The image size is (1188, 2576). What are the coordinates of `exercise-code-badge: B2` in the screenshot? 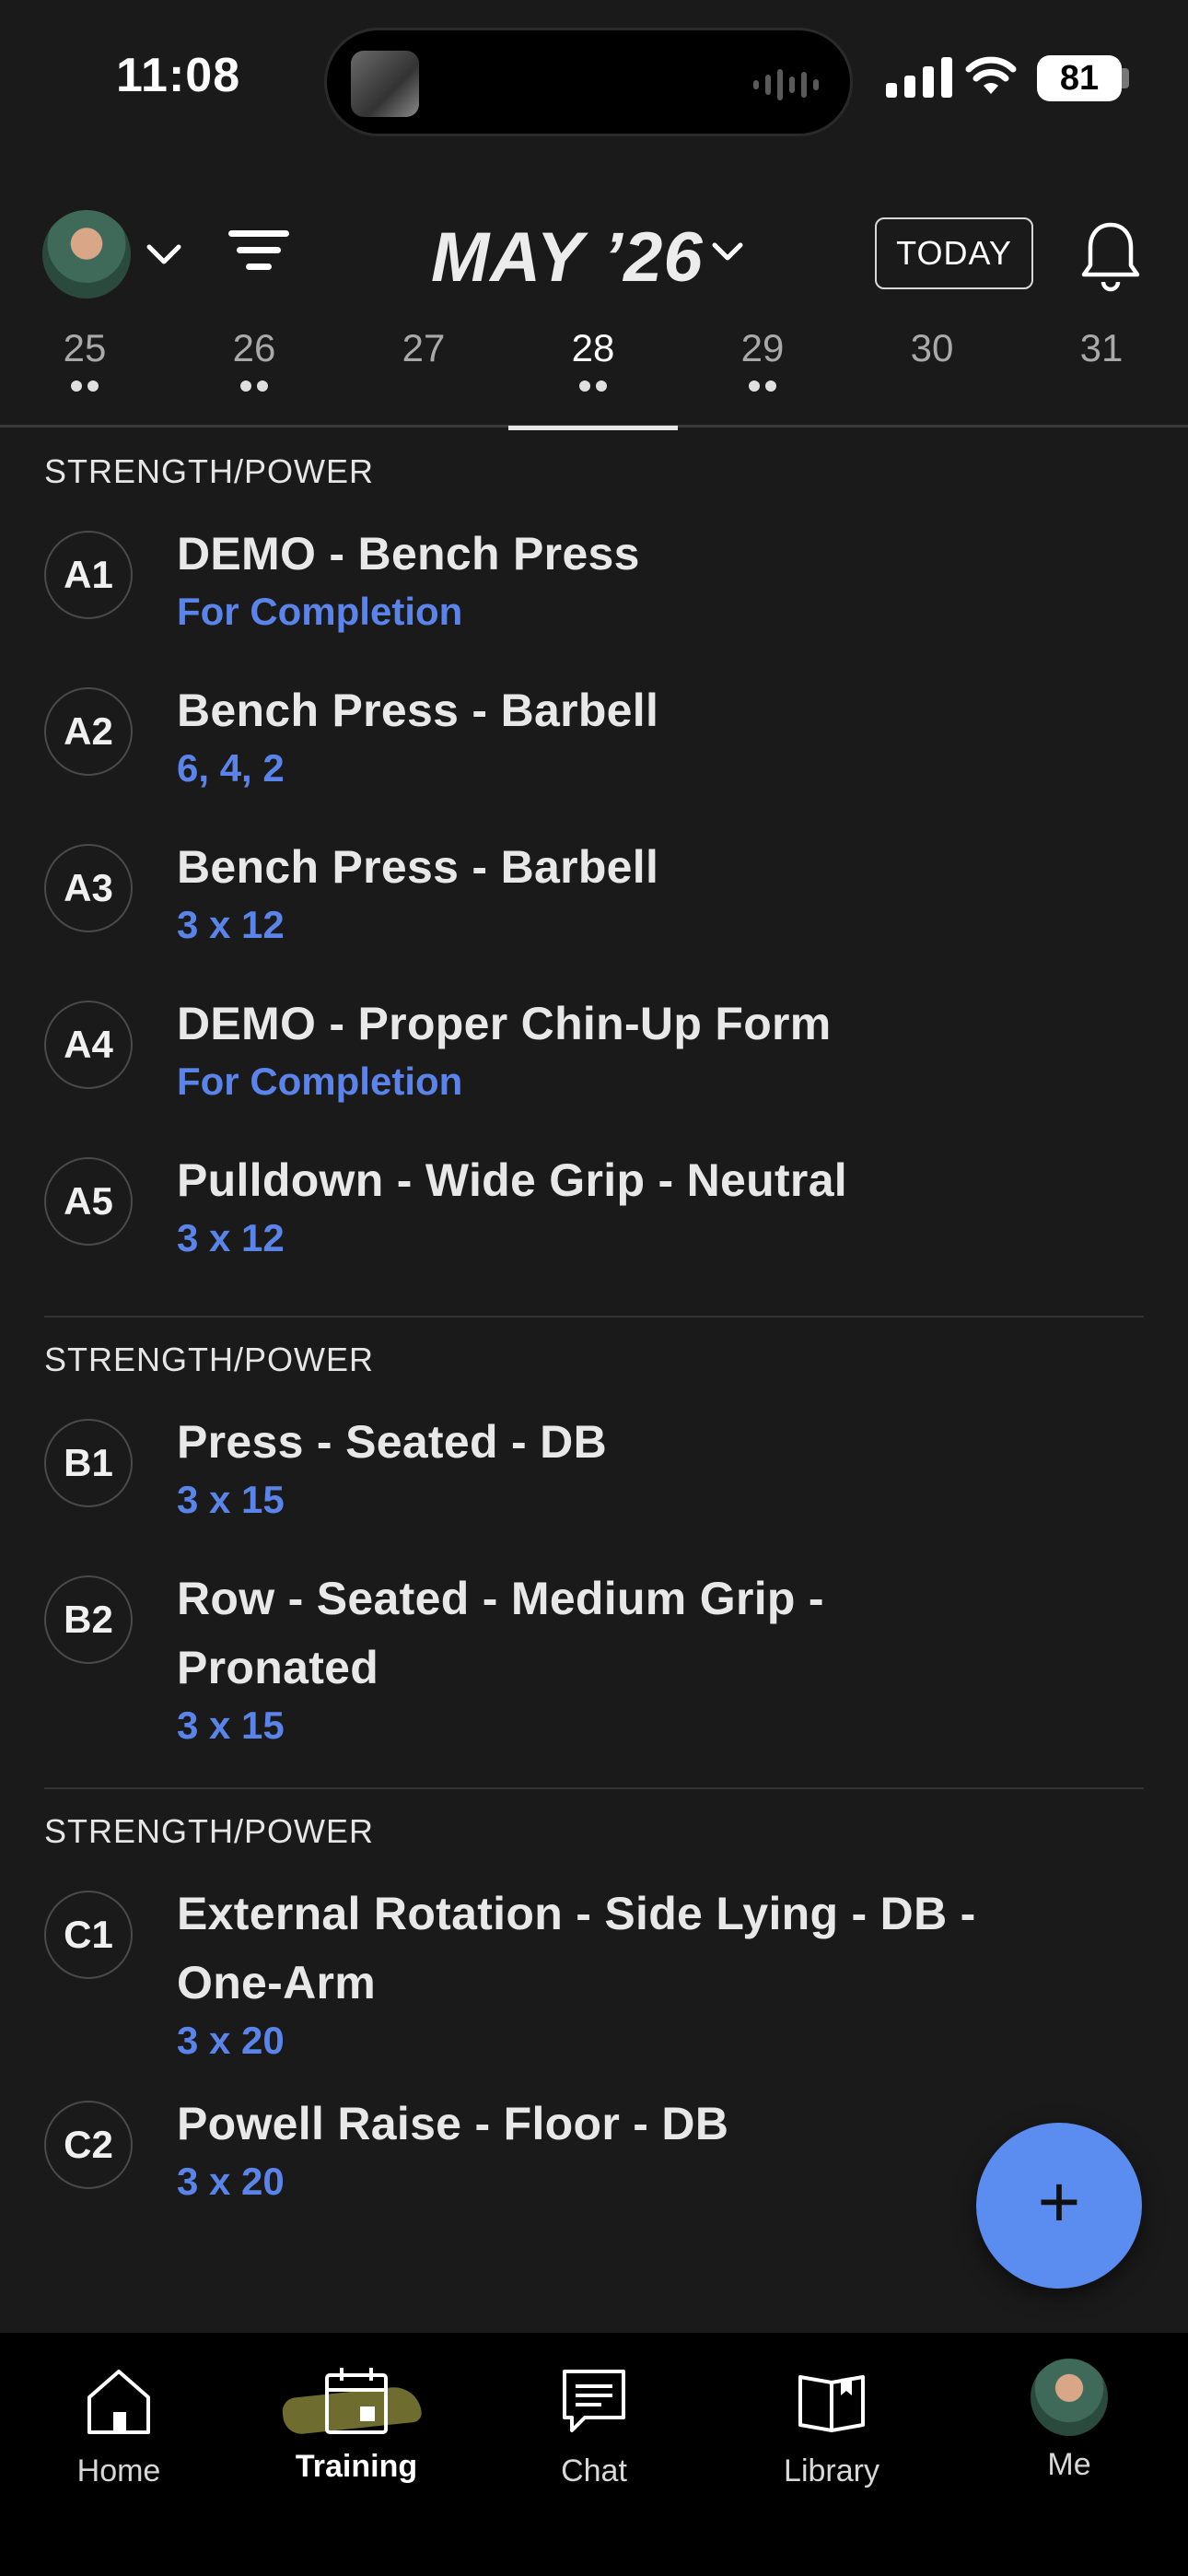 It's located at (88, 1619).